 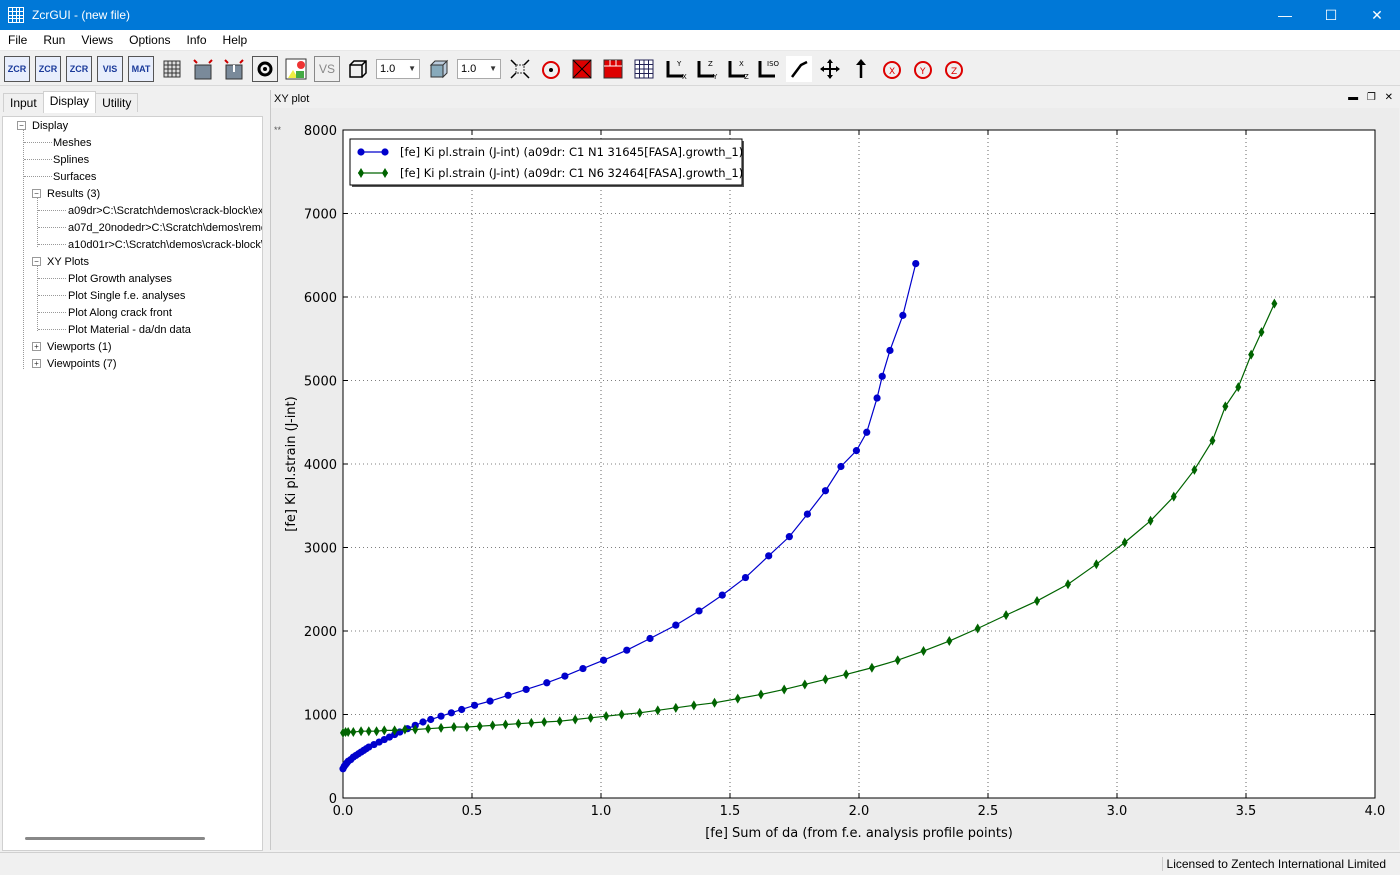 I want to click on tree-item-label: Plot Along crack front, so click(x=120, y=312).